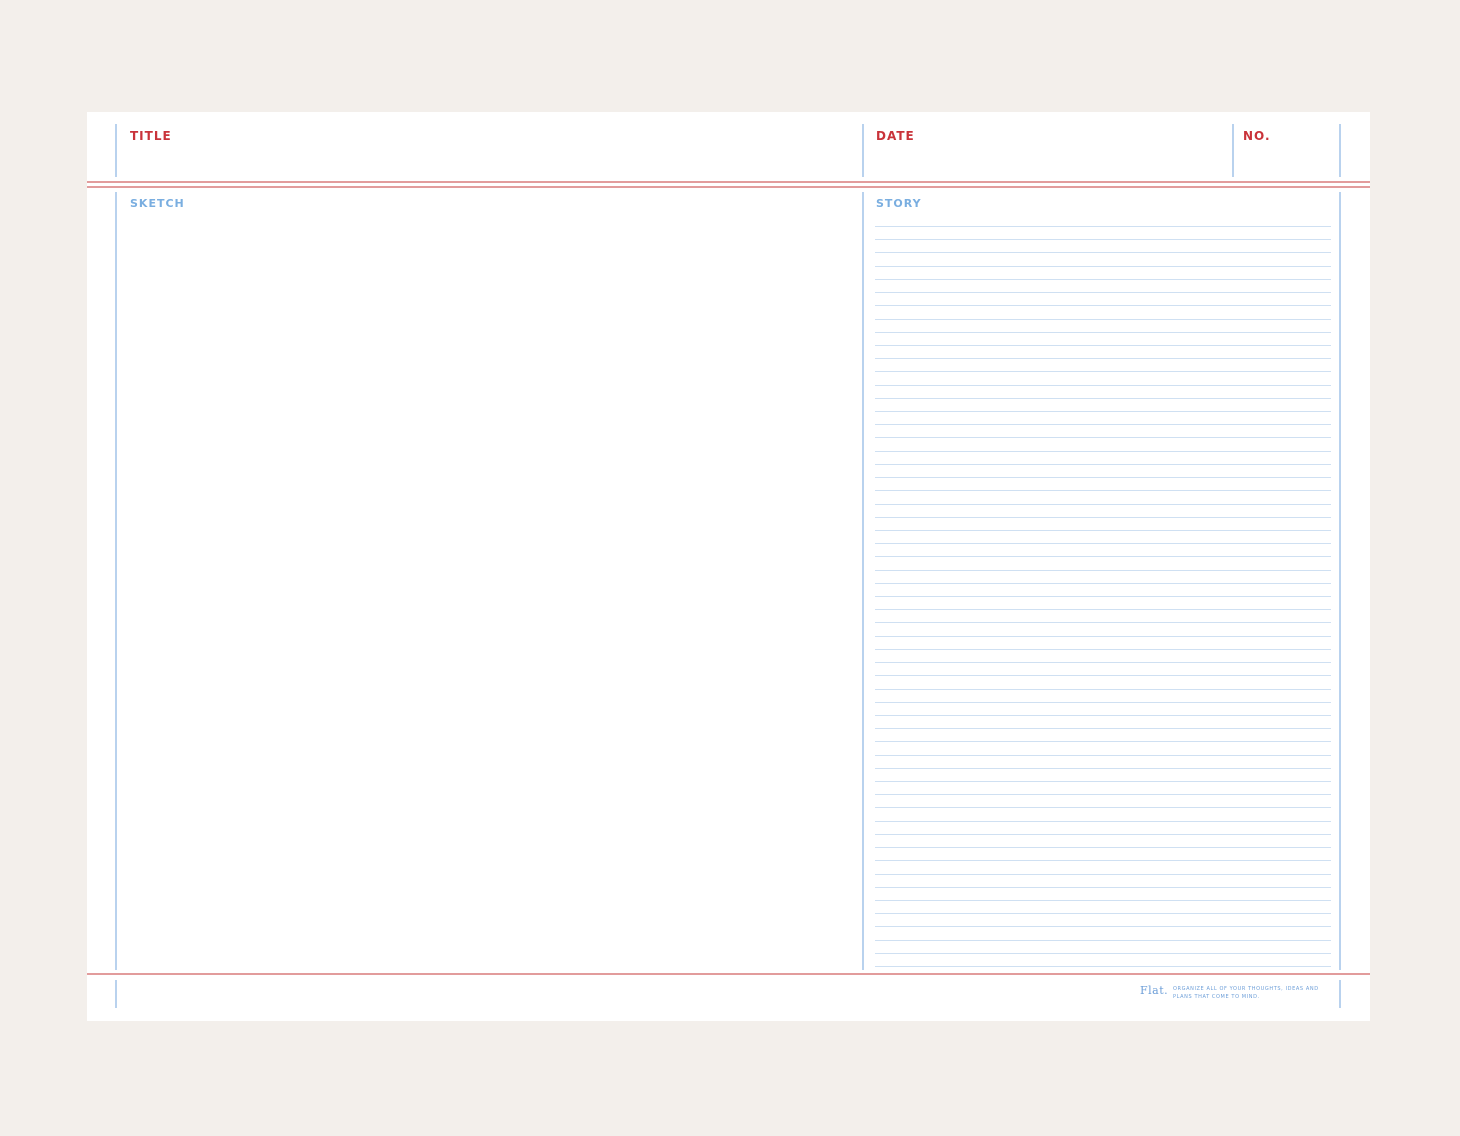 The width and height of the screenshot is (1460, 1136). I want to click on story-column-left-rule, so click(863, 581).